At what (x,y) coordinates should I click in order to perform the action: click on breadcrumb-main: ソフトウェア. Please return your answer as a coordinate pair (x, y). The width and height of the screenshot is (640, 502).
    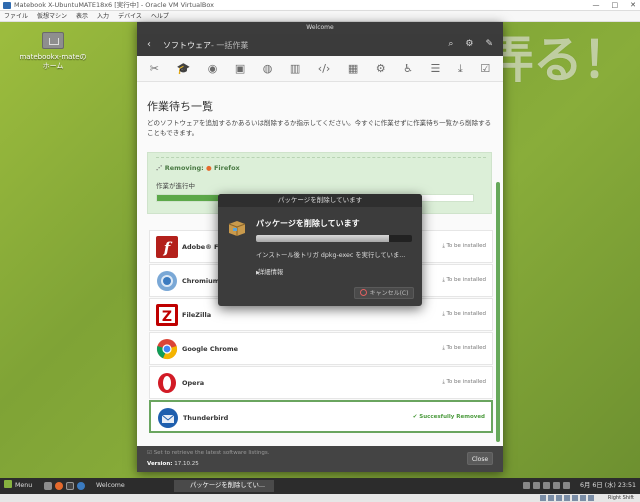
    Looking at the image, I should click on (187, 45).